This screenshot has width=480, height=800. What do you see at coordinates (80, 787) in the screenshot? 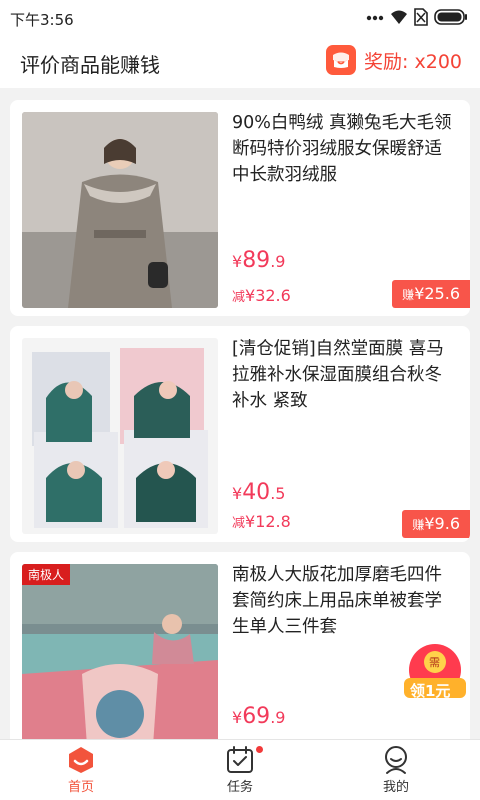
I see `tab-home-label: 首页` at bounding box center [80, 787].